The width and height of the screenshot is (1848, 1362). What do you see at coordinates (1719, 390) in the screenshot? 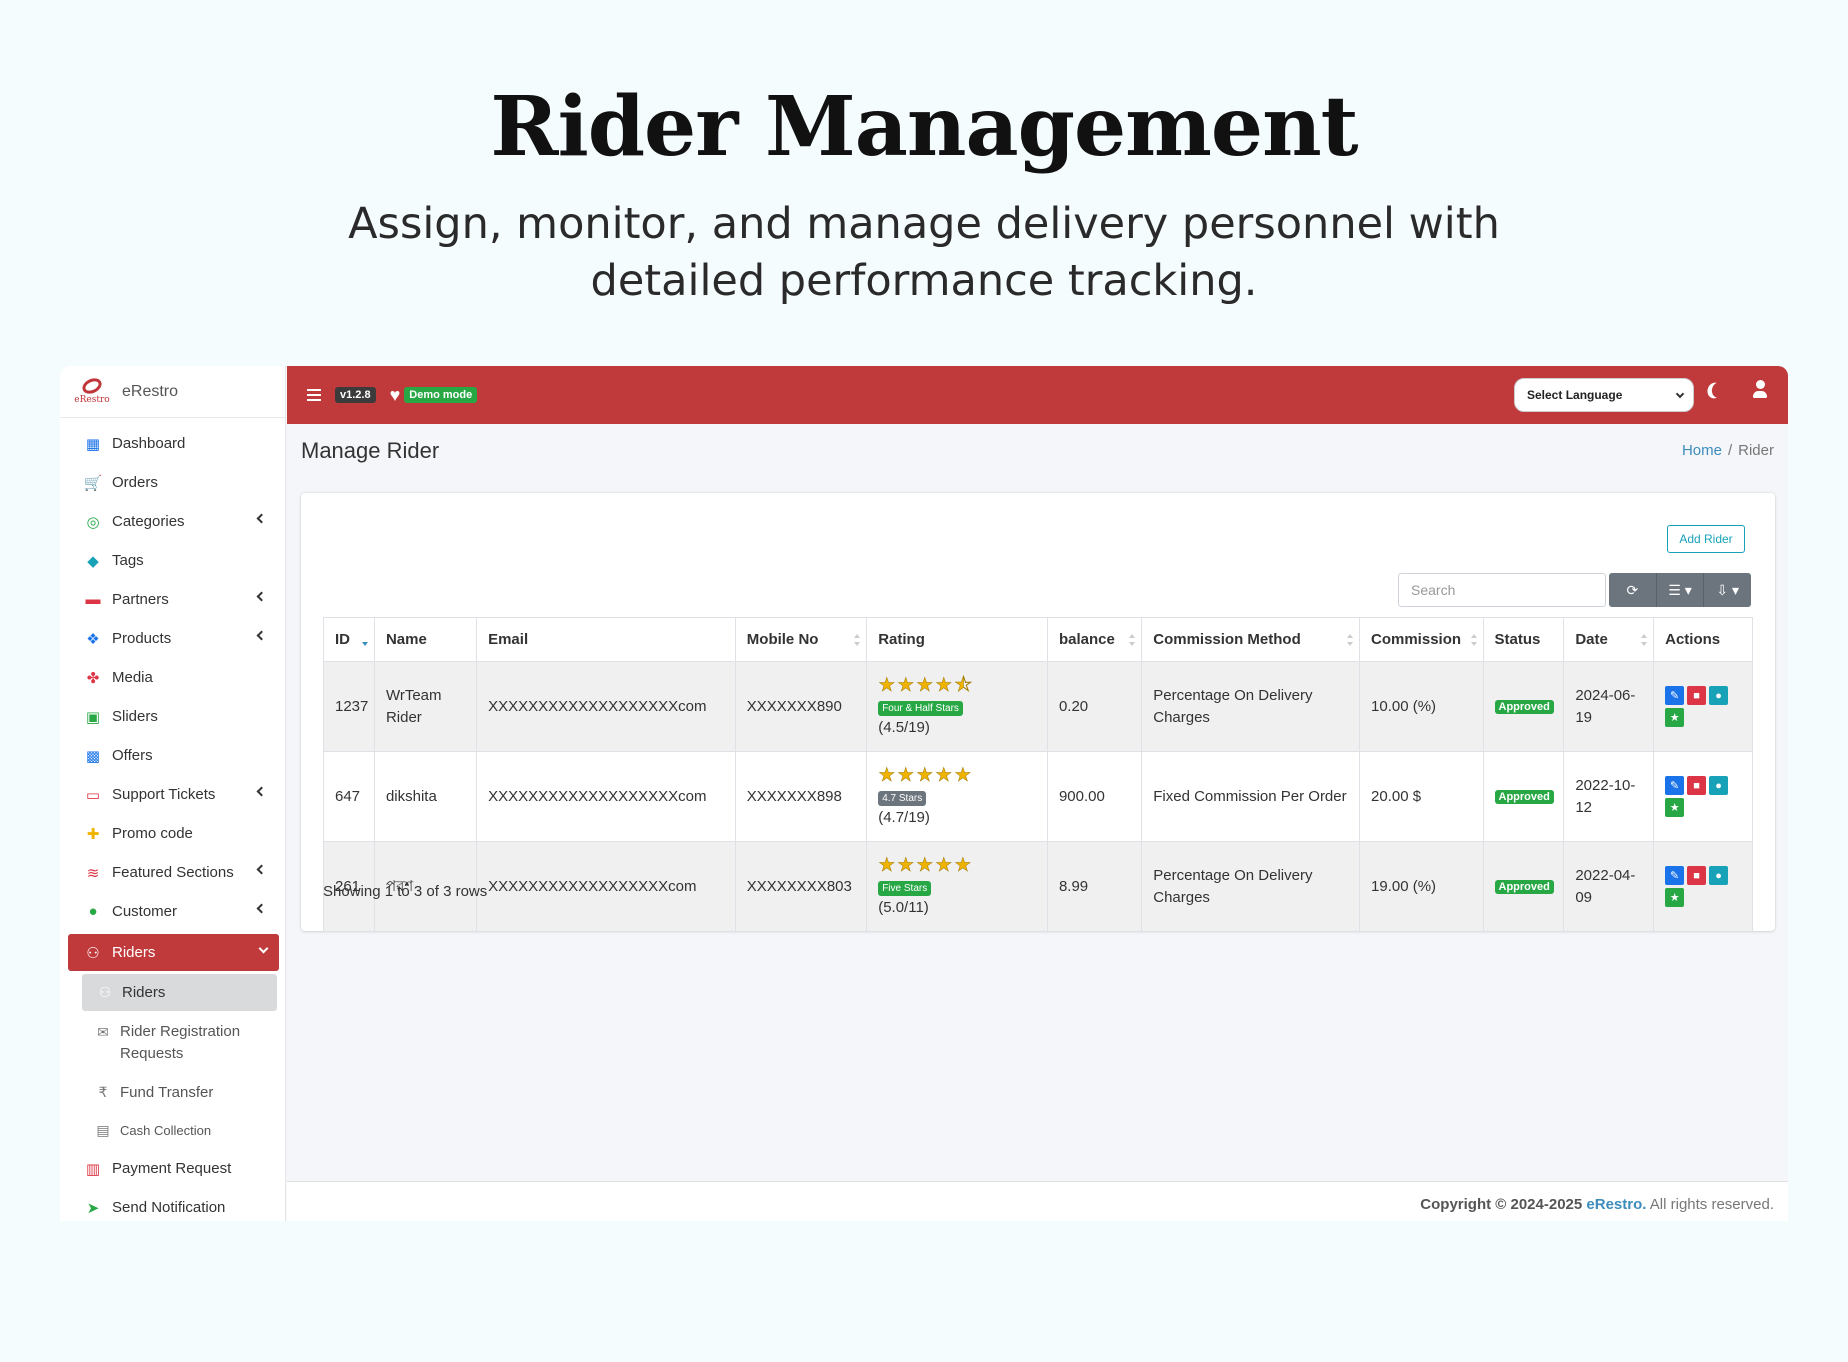
I see `moon-icon` at bounding box center [1719, 390].